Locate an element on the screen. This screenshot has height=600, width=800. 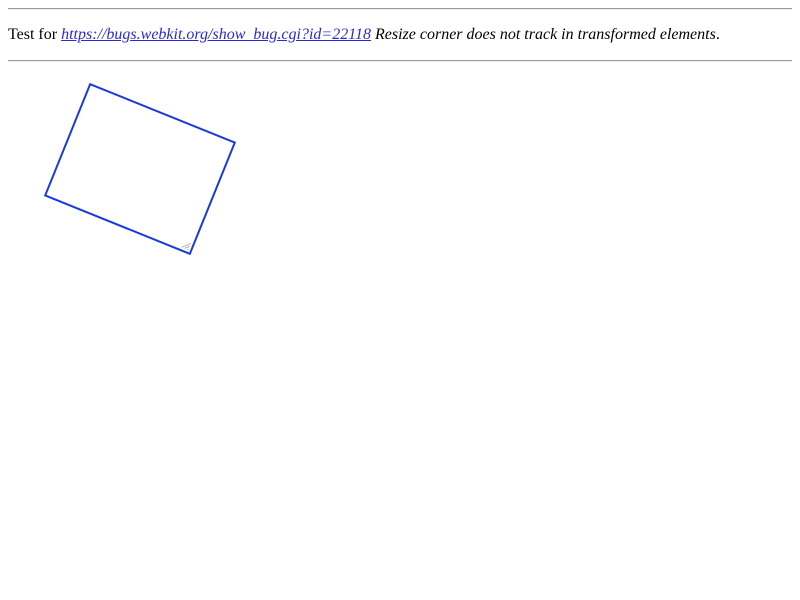
bottom-divider is located at coordinates (400, 61).